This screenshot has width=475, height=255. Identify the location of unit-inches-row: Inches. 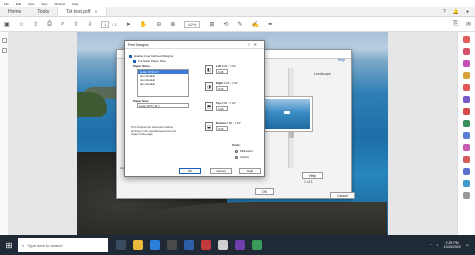
(242, 157).